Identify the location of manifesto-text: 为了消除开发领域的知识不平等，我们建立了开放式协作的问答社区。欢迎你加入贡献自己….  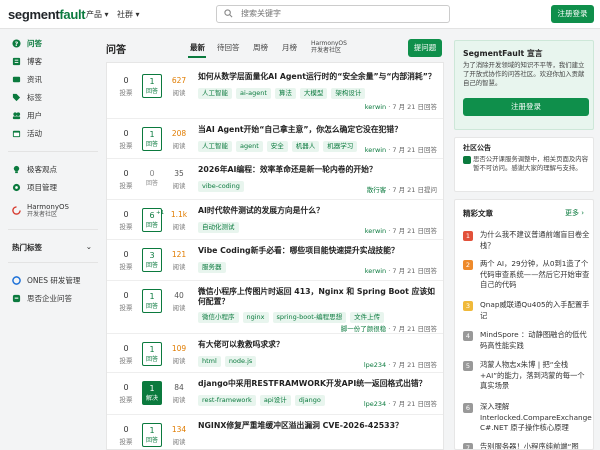
(524, 74).